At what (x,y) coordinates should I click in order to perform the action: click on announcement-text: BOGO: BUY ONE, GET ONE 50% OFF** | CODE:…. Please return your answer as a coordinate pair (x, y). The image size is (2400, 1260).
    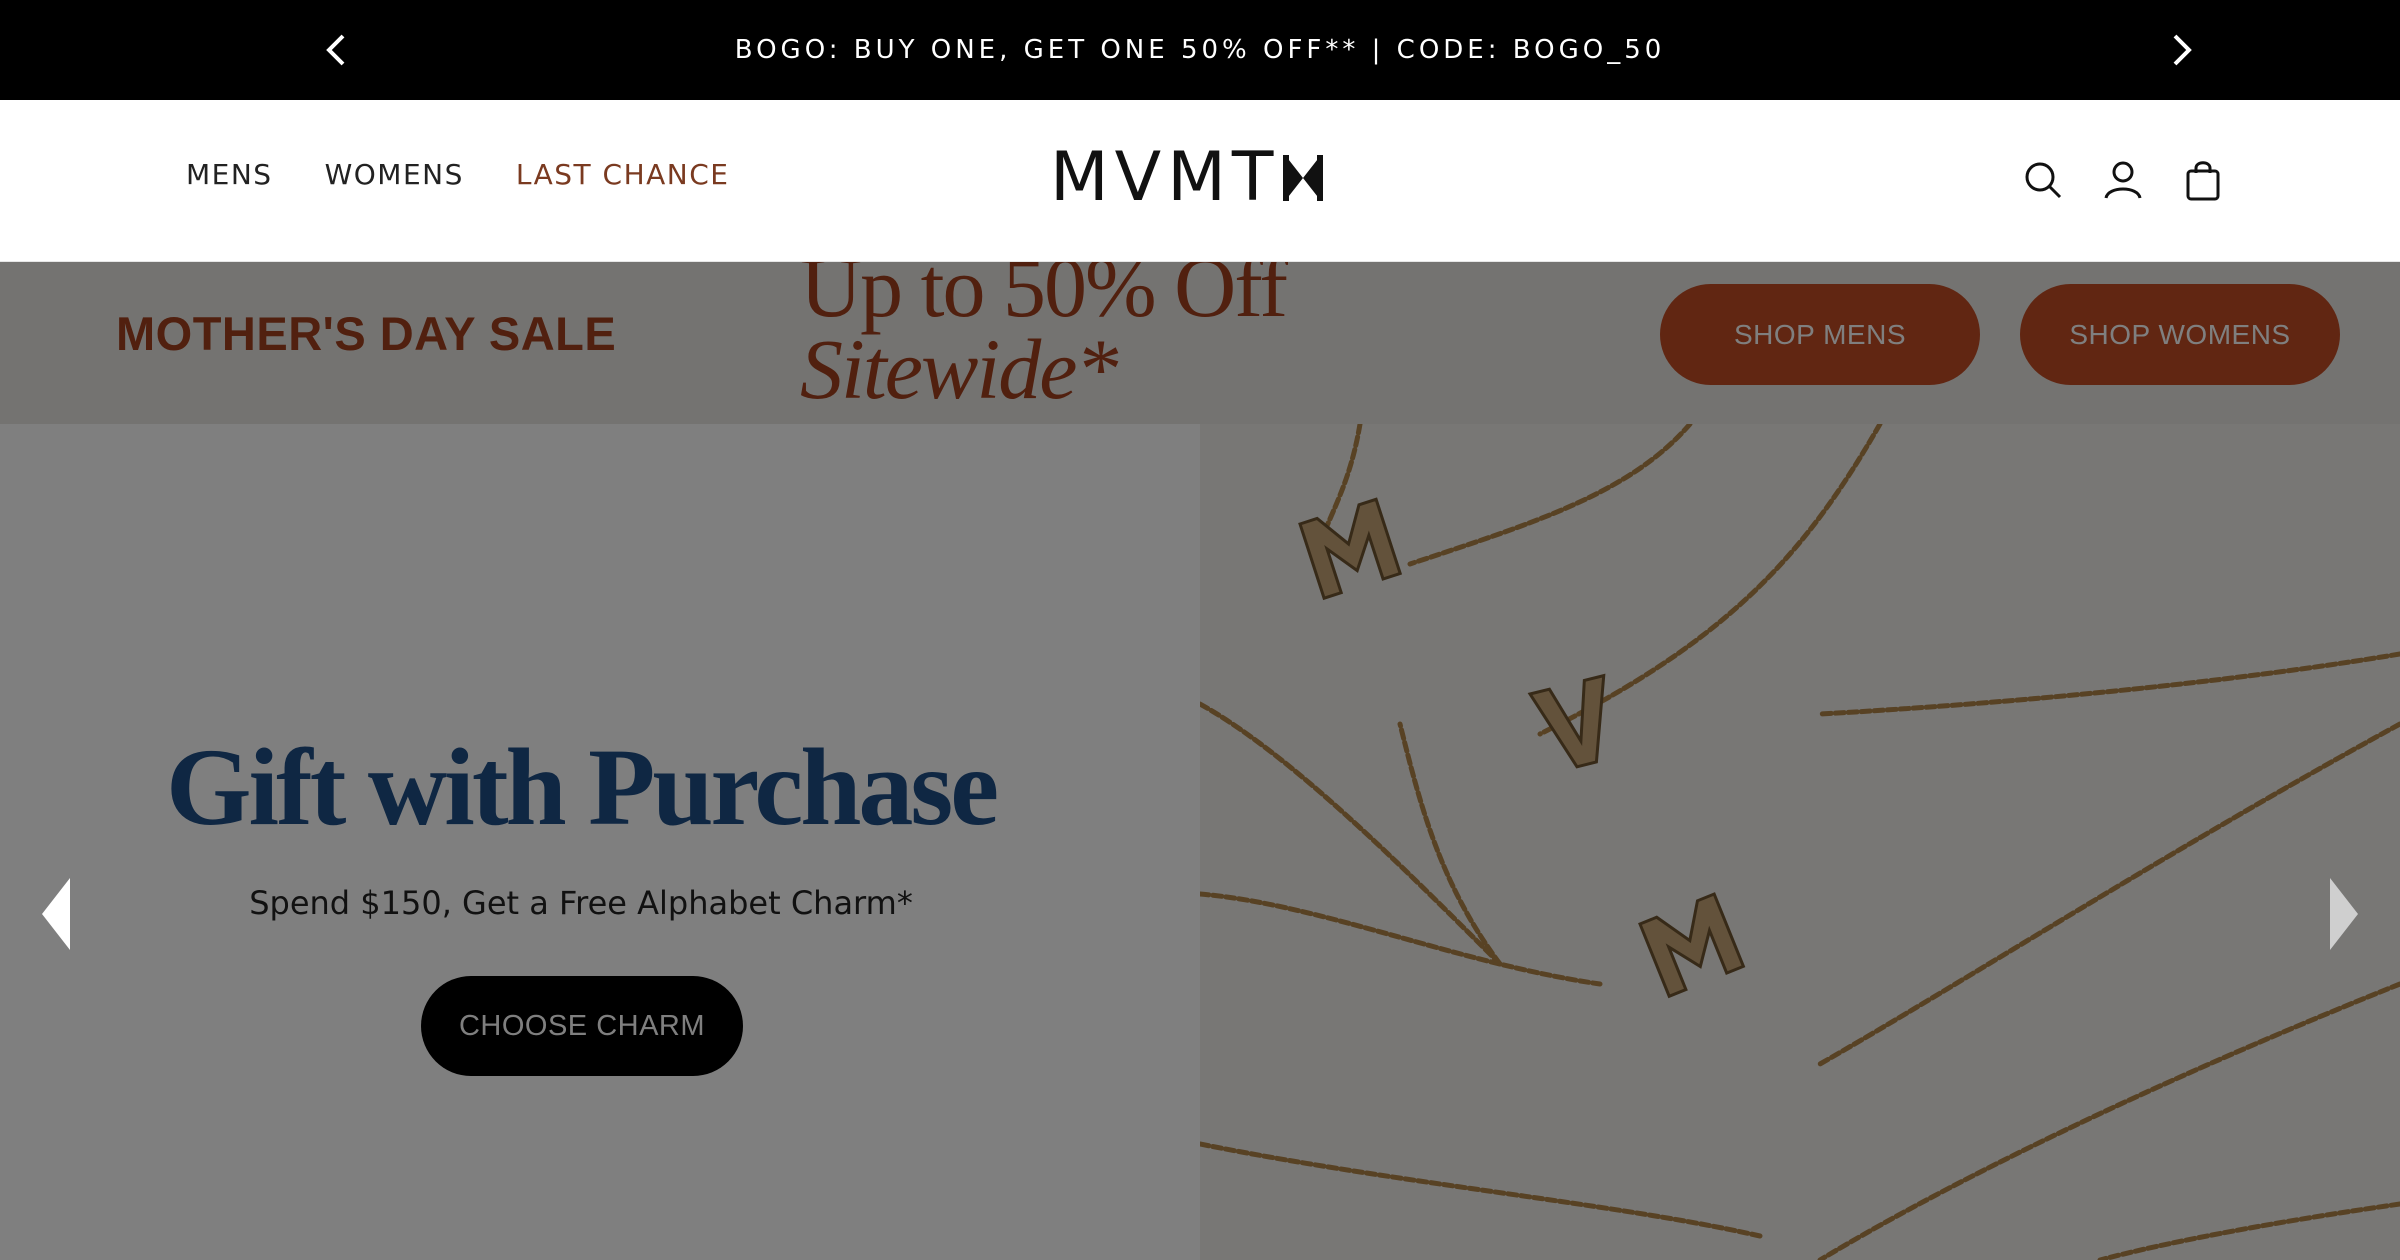
    Looking at the image, I should click on (1200, 50).